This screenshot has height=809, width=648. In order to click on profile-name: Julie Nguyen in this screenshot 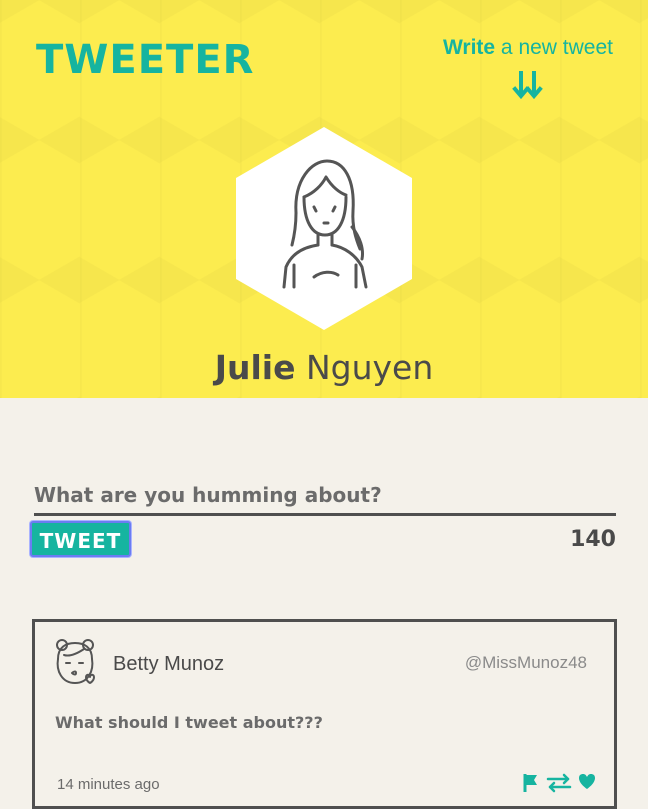, I will do `click(324, 367)`.